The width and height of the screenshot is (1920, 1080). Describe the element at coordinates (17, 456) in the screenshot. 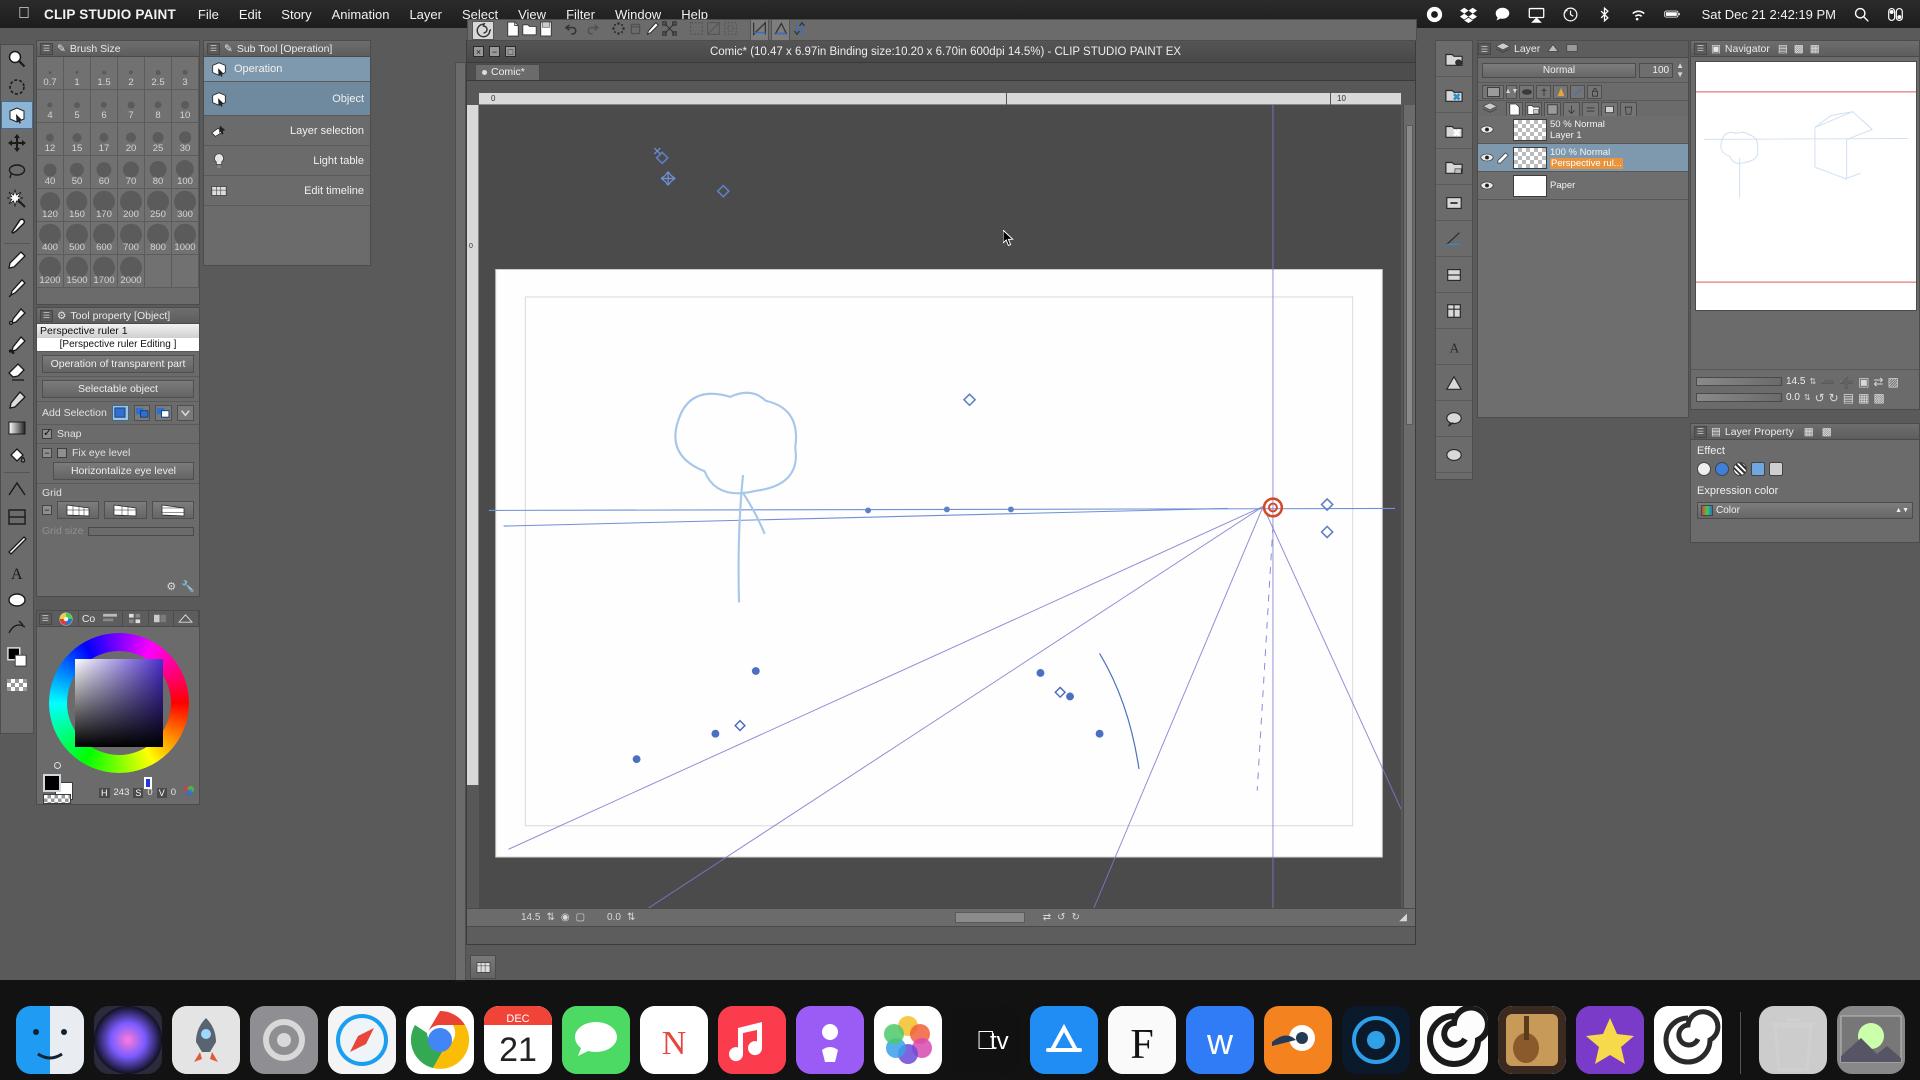

I see `fill-tool` at that location.